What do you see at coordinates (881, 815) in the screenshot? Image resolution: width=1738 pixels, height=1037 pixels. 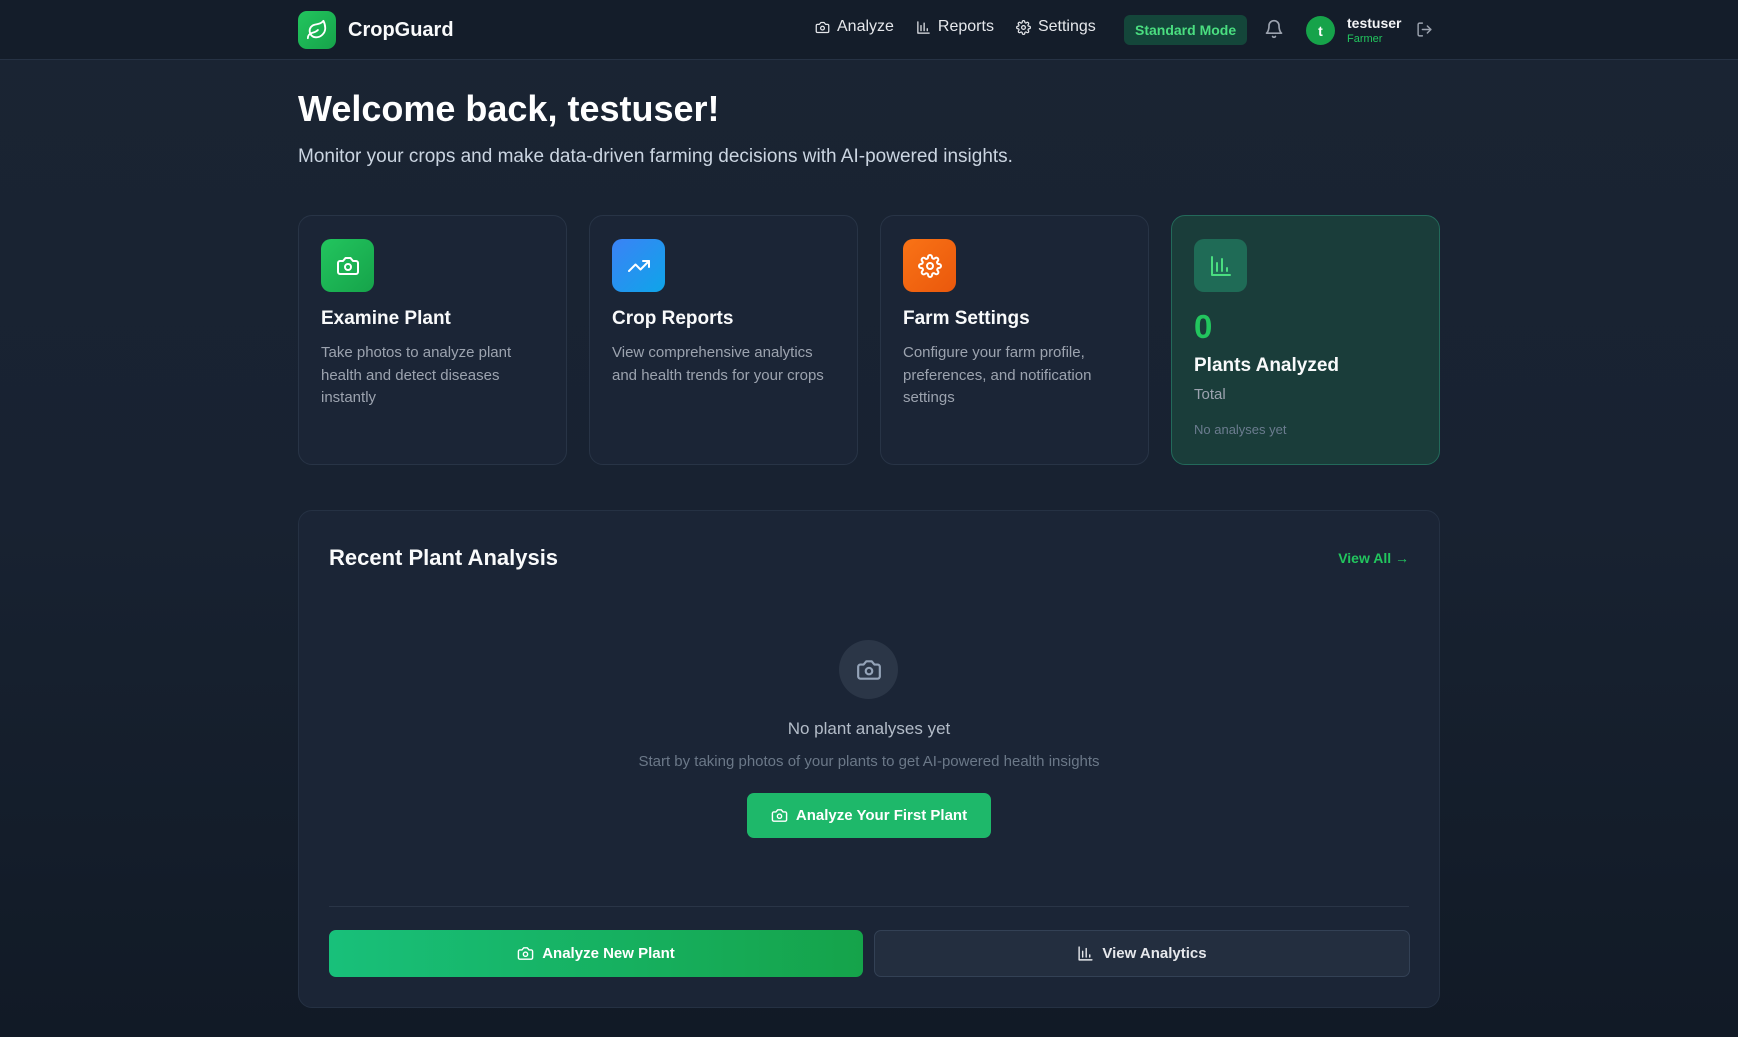 I see `button-label: Analyze Your First Plant` at bounding box center [881, 815].